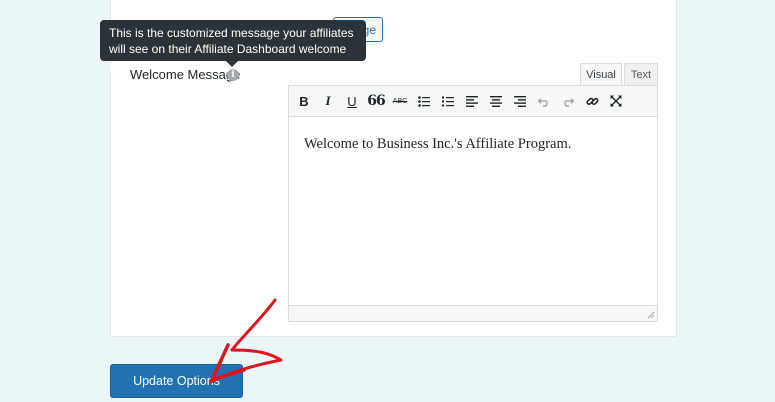 This screenshot has width=775, height=402. I want to click on welcome-message-label: Welcome Message, so click(185, 74).